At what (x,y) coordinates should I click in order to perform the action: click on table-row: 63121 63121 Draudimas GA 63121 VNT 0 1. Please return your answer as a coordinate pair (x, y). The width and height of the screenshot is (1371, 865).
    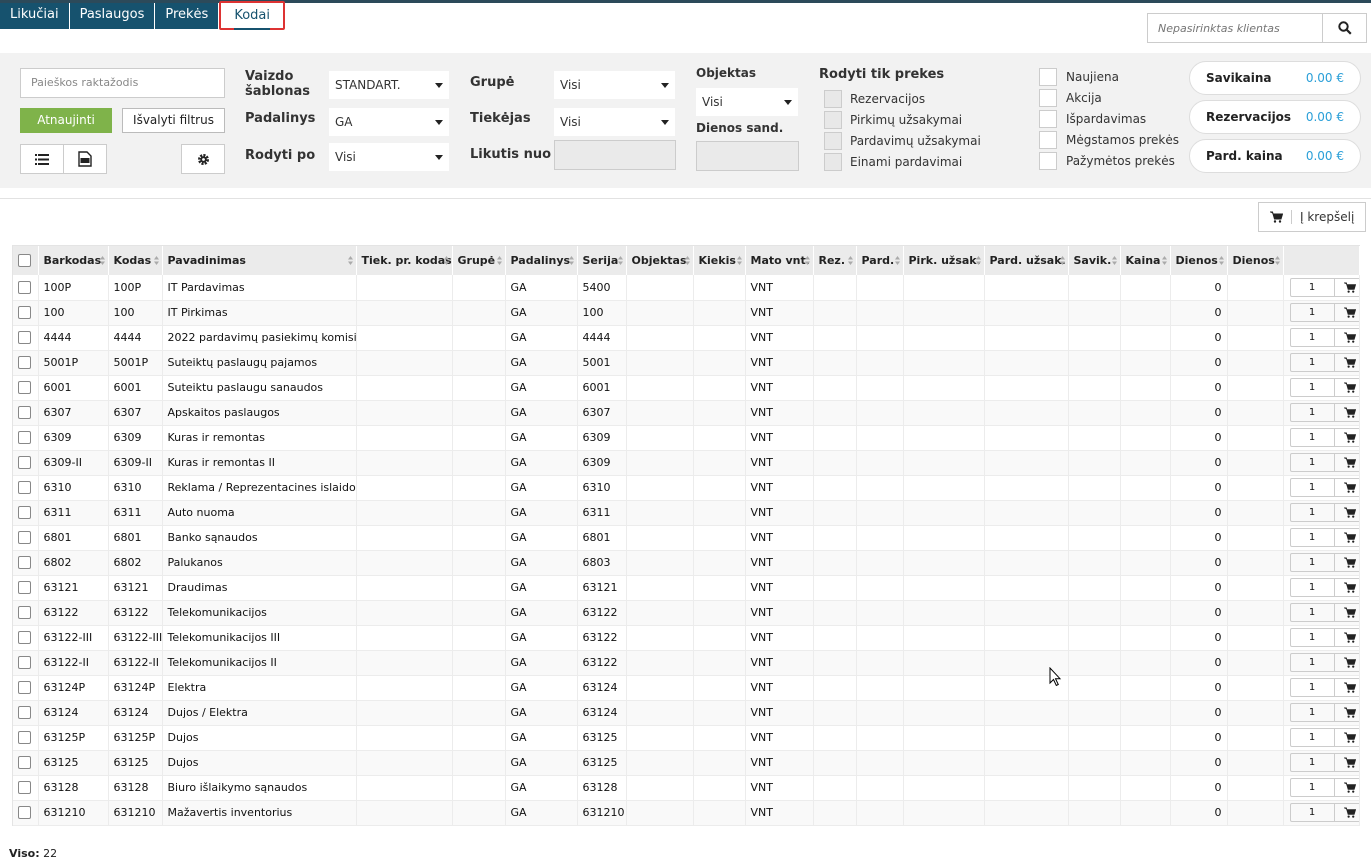
    Looking at the image, I should click on (686, 587).